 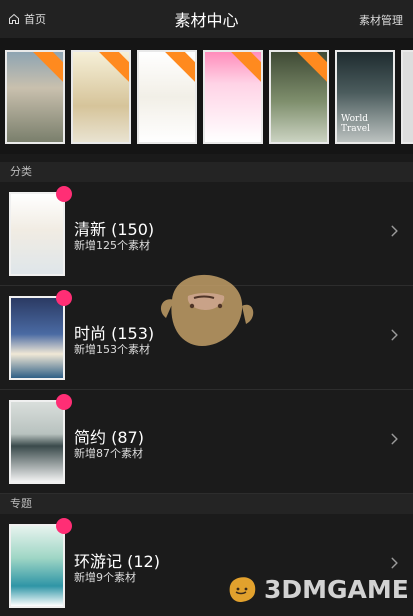 I want to click on top-bar: 首页 素材中心 素材管理, so click(x=206, y=19).